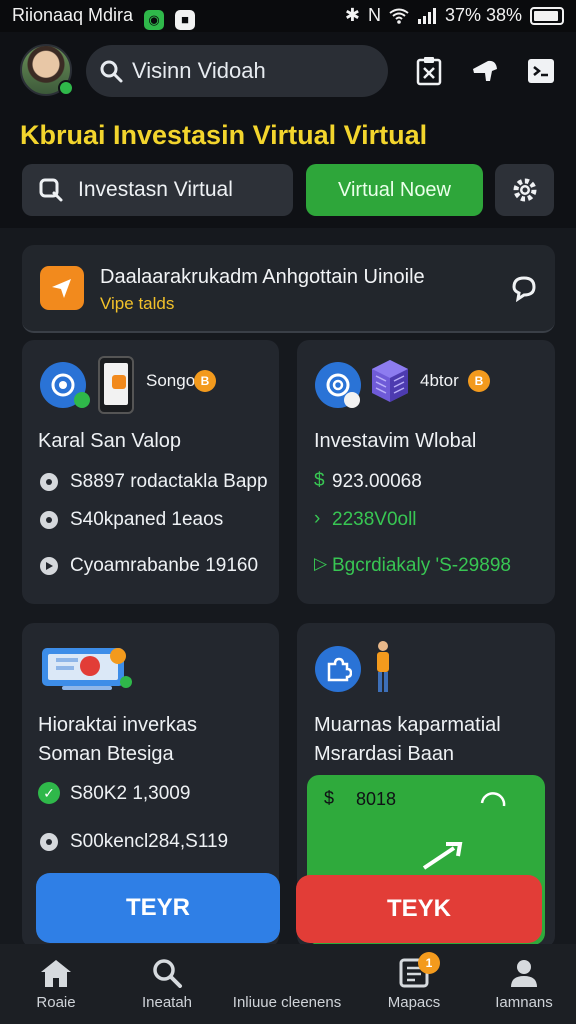 Image resolution: width=576 pixels, height=1024 pixels. Describe the element at coordinates (167, 1002) in the screenshot. I see `nav-label: Ineatah` at that location.